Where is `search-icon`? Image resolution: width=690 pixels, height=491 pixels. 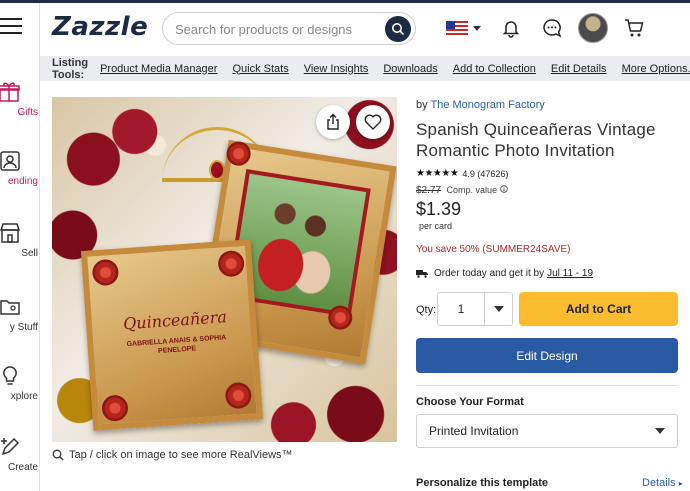 search-icon is located at coordinates (398, 29).